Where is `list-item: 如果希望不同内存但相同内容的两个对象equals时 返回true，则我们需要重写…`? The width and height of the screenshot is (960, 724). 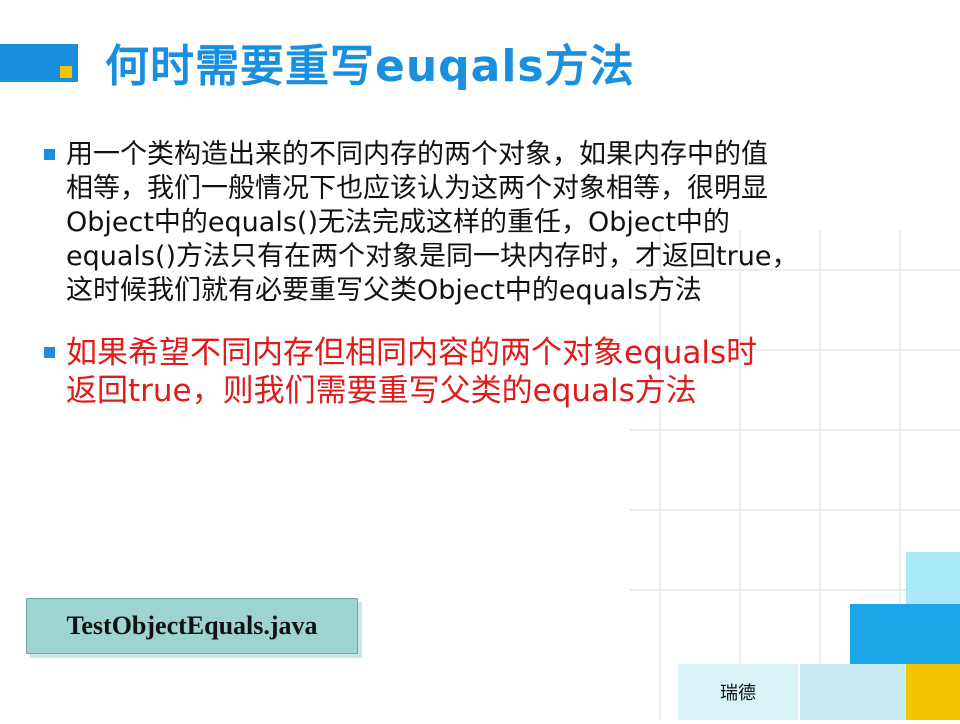 list-item: 如果希望不同内存但相同内容的两个对象equals时 返回true，则我们需要重写… is located at coordinates (484, 372).